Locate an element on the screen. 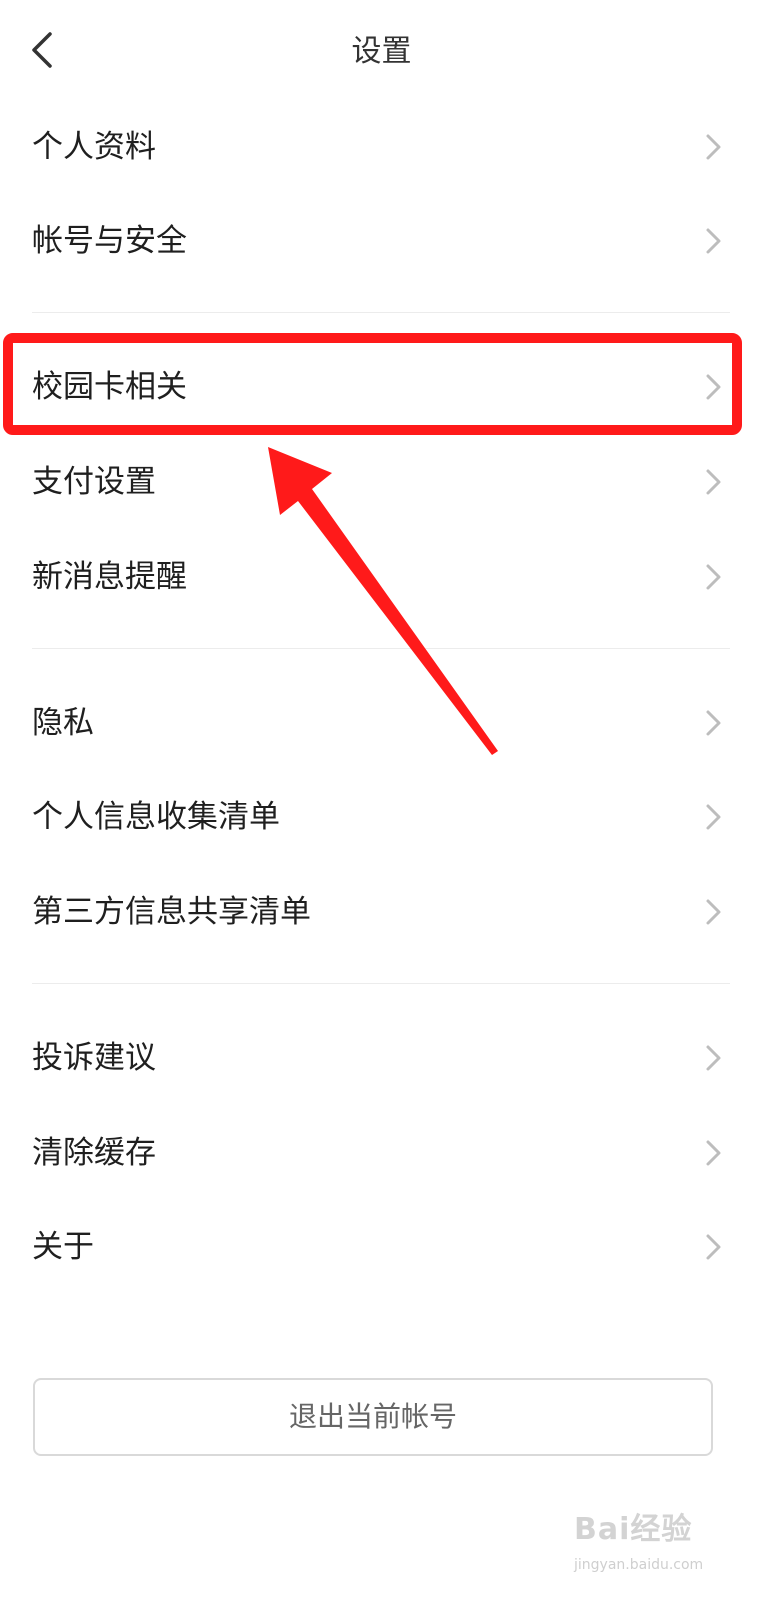 The height and width of the screenshot is (1600, 763). menu-item-label: 新消息提醒 is located at coordinates (109, 577).